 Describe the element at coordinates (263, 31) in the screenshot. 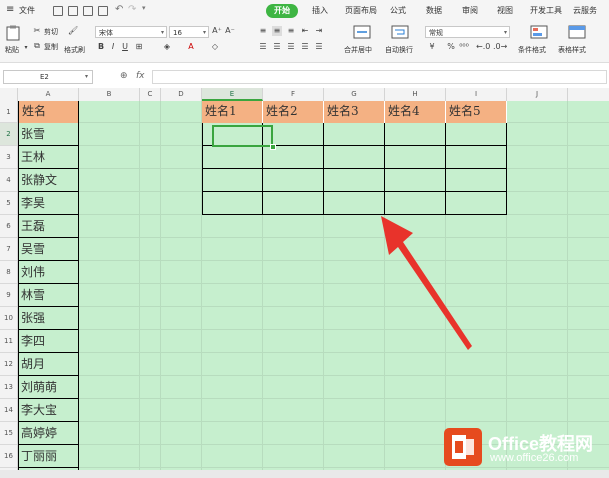

I see `align-top-icon: ≡` at that location.